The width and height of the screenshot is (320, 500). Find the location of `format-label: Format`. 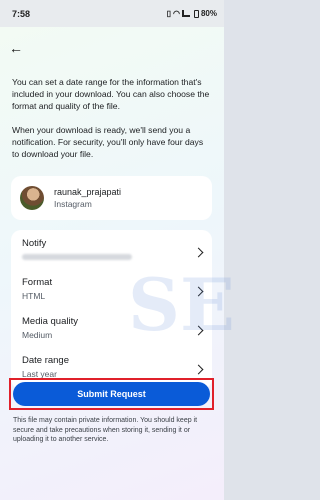

format-label: Format is located at coordinates (37, 282).